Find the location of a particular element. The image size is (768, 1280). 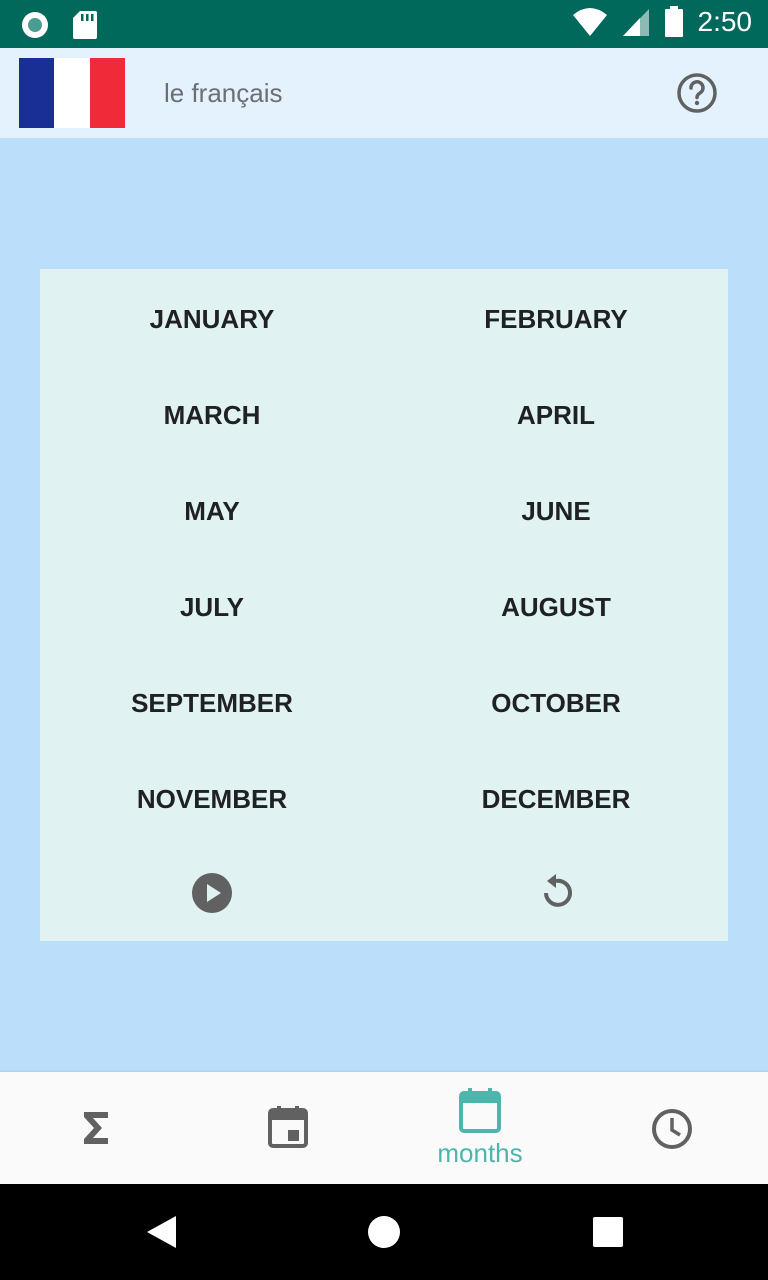

france-flag is located at coordinates (72, 93).